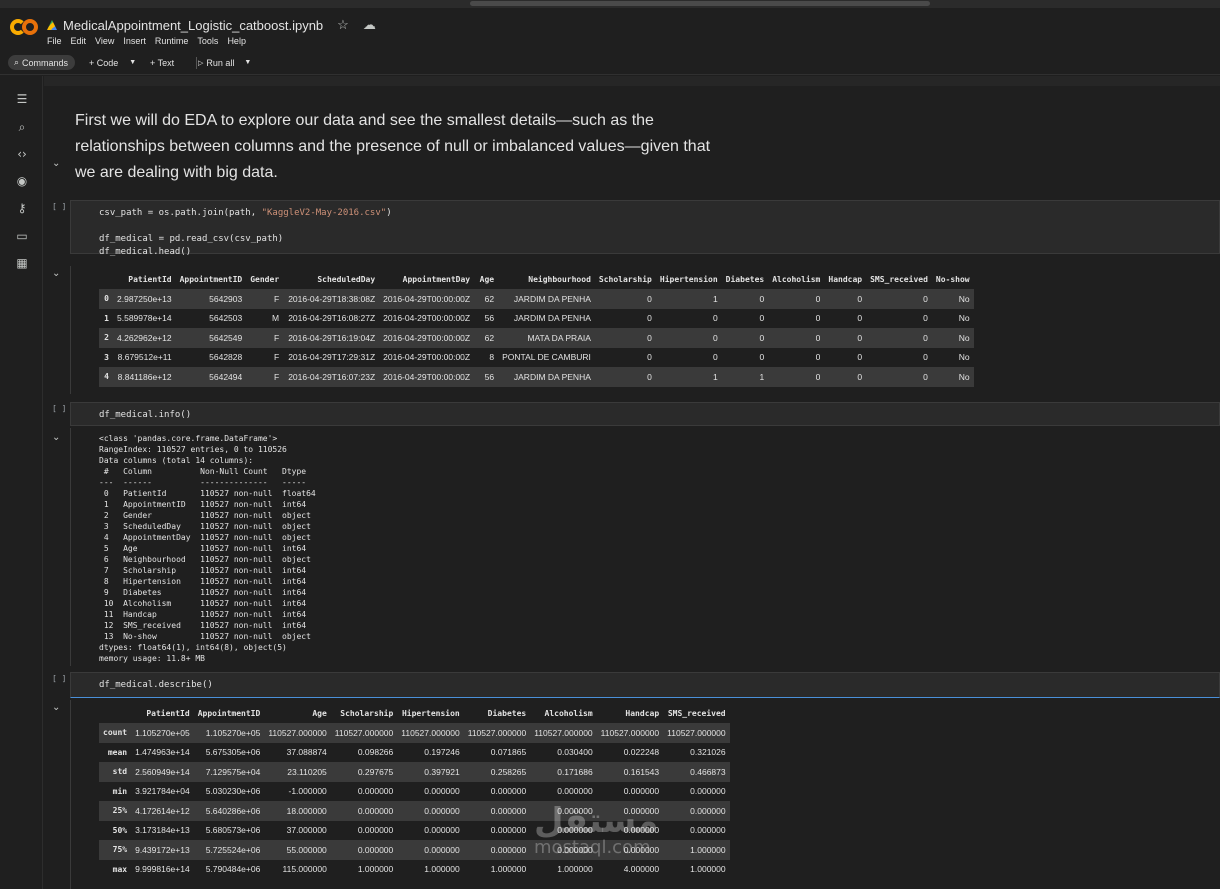  I want to click on find-icon: ⌕, so click(22, 127).